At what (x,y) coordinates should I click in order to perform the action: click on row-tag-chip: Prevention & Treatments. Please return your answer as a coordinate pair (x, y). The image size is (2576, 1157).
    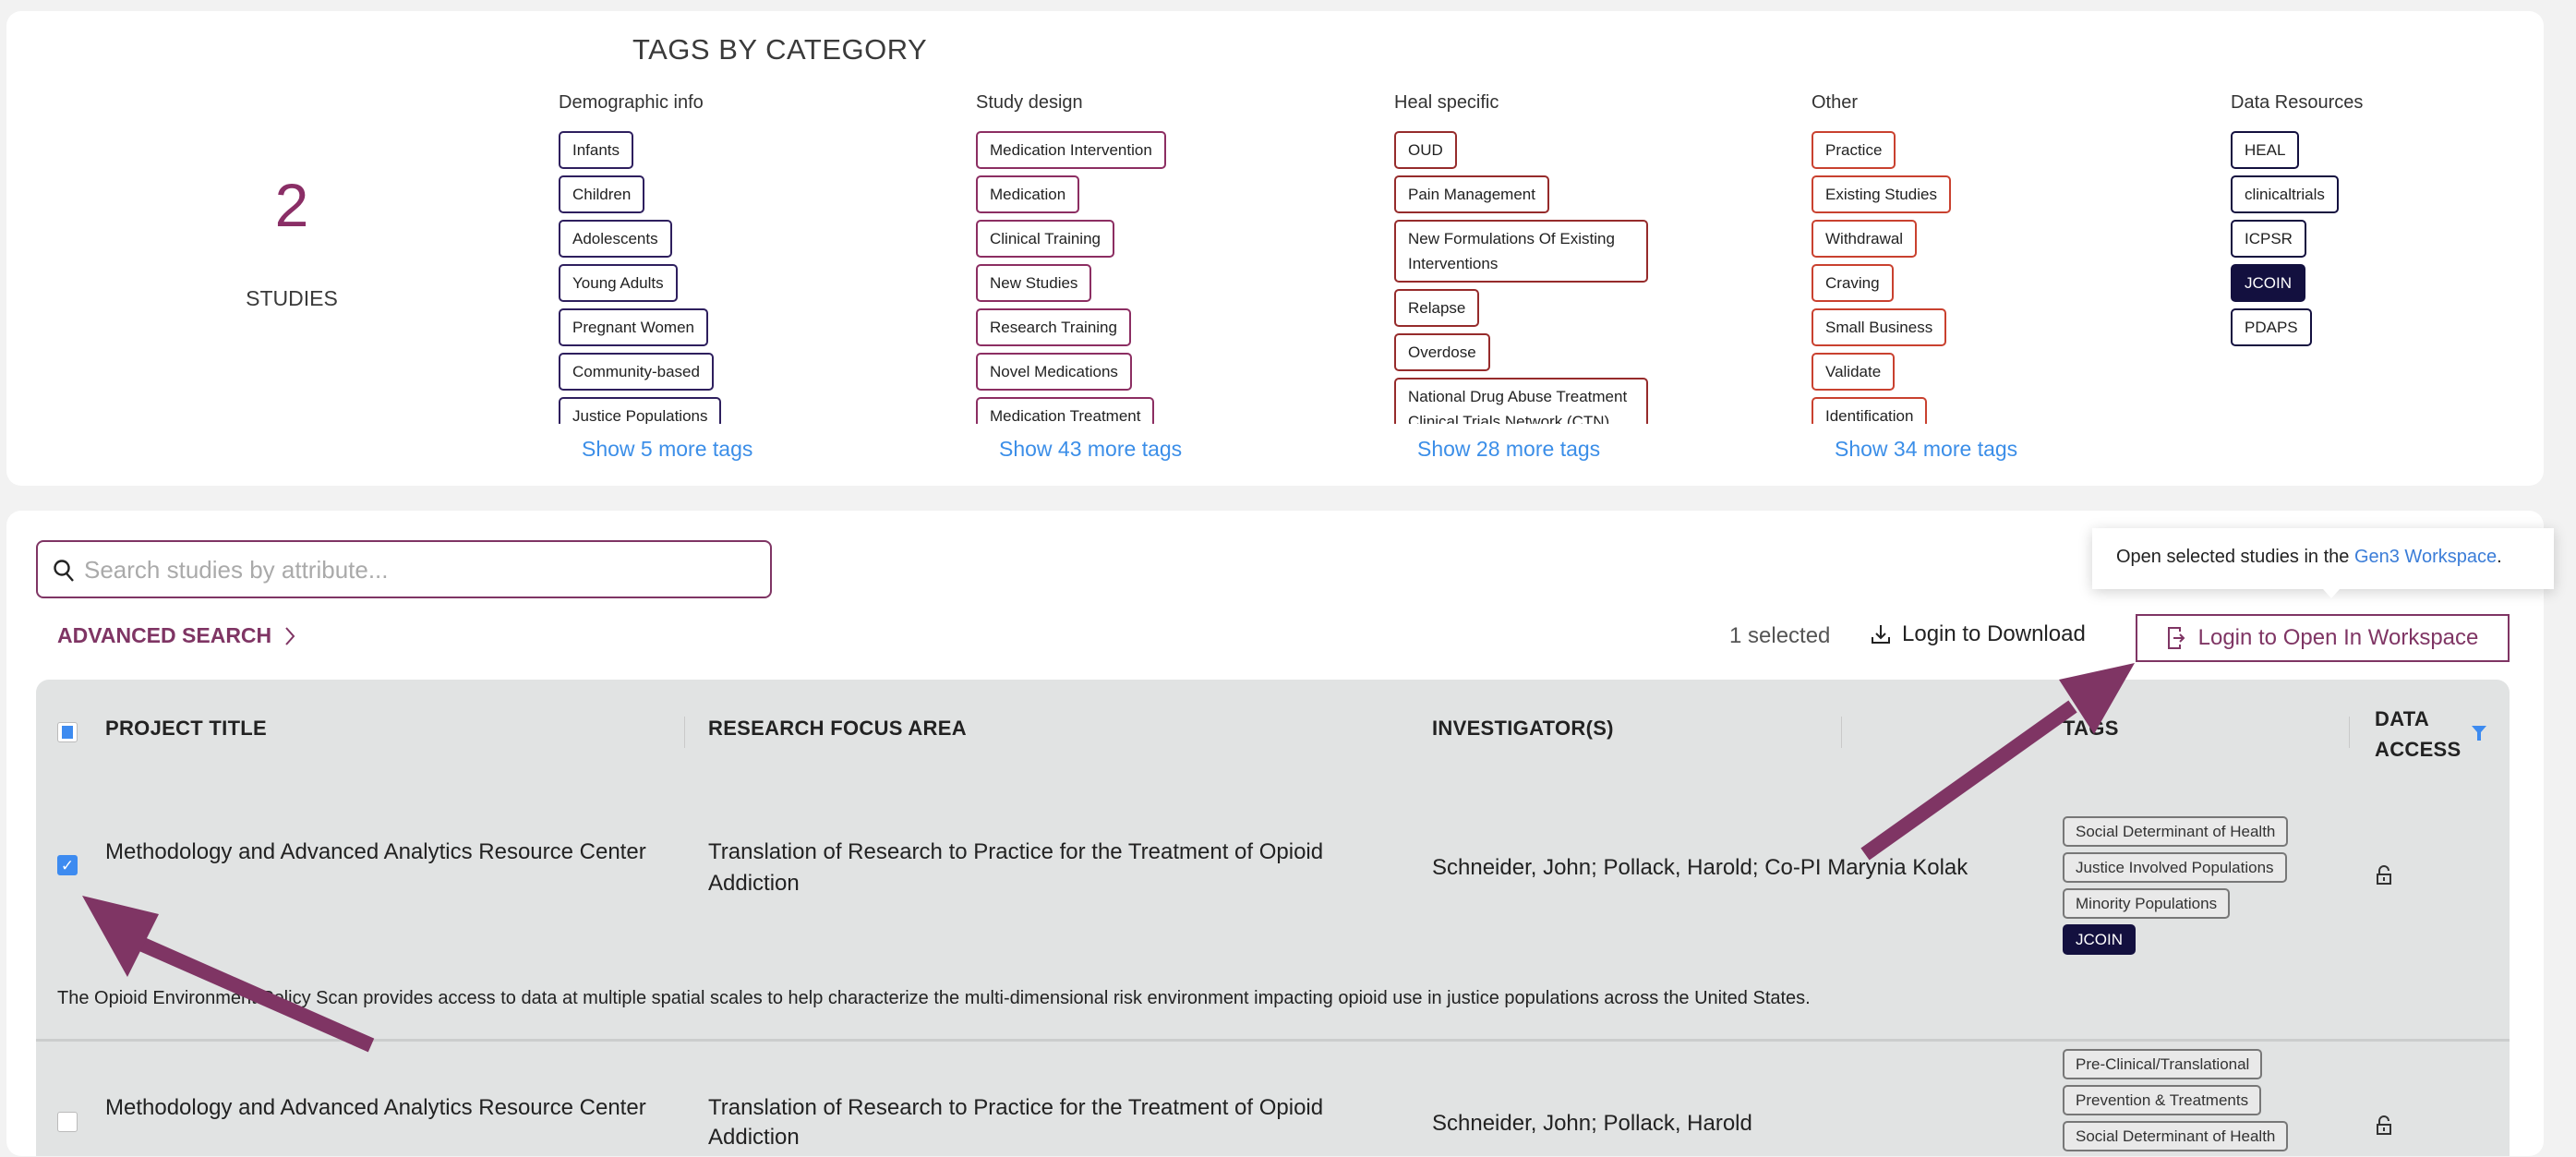
    Looking at the image, I should click on (2162, 1100).